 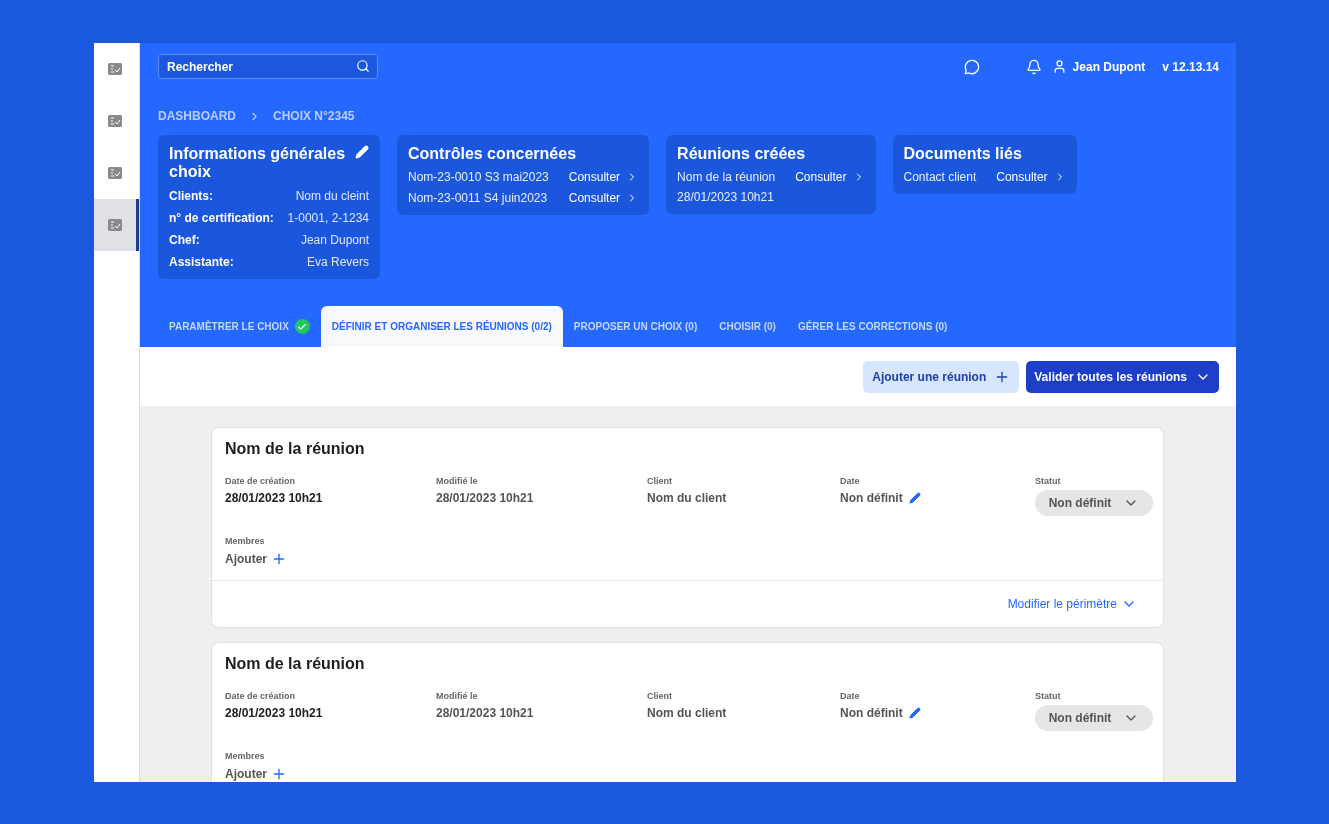 I want to click on tab: GÉRER LES CORRECTIONS (0), so click(x=872, y=326).